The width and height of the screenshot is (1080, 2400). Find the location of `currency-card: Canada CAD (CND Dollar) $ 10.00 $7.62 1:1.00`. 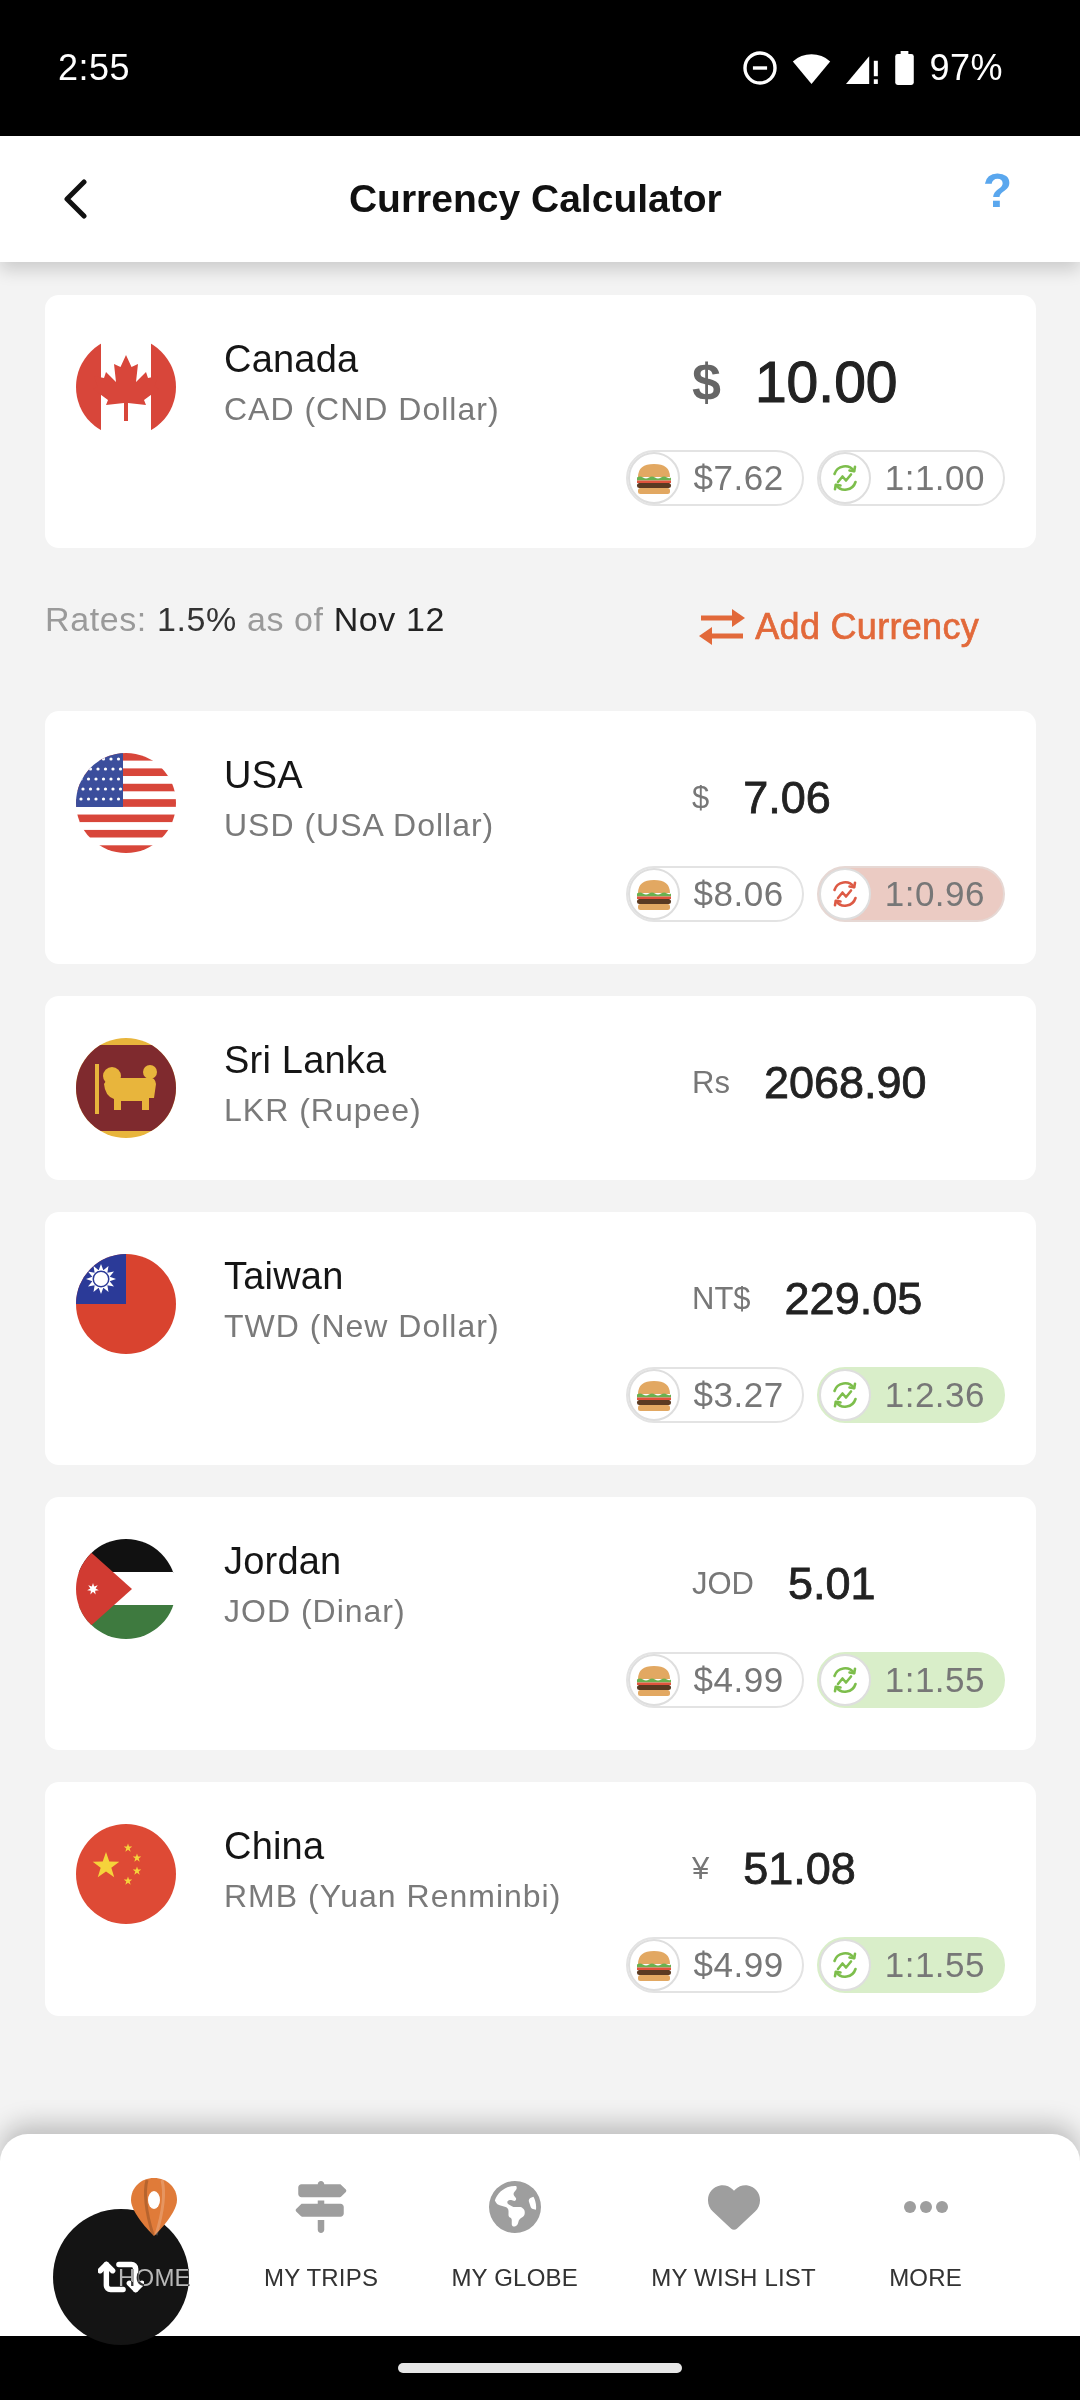

currency-card: Canada CAD (CND Dollar) $ 10.00 $7.62 1:1.00 is located at coordinates (540, 421).